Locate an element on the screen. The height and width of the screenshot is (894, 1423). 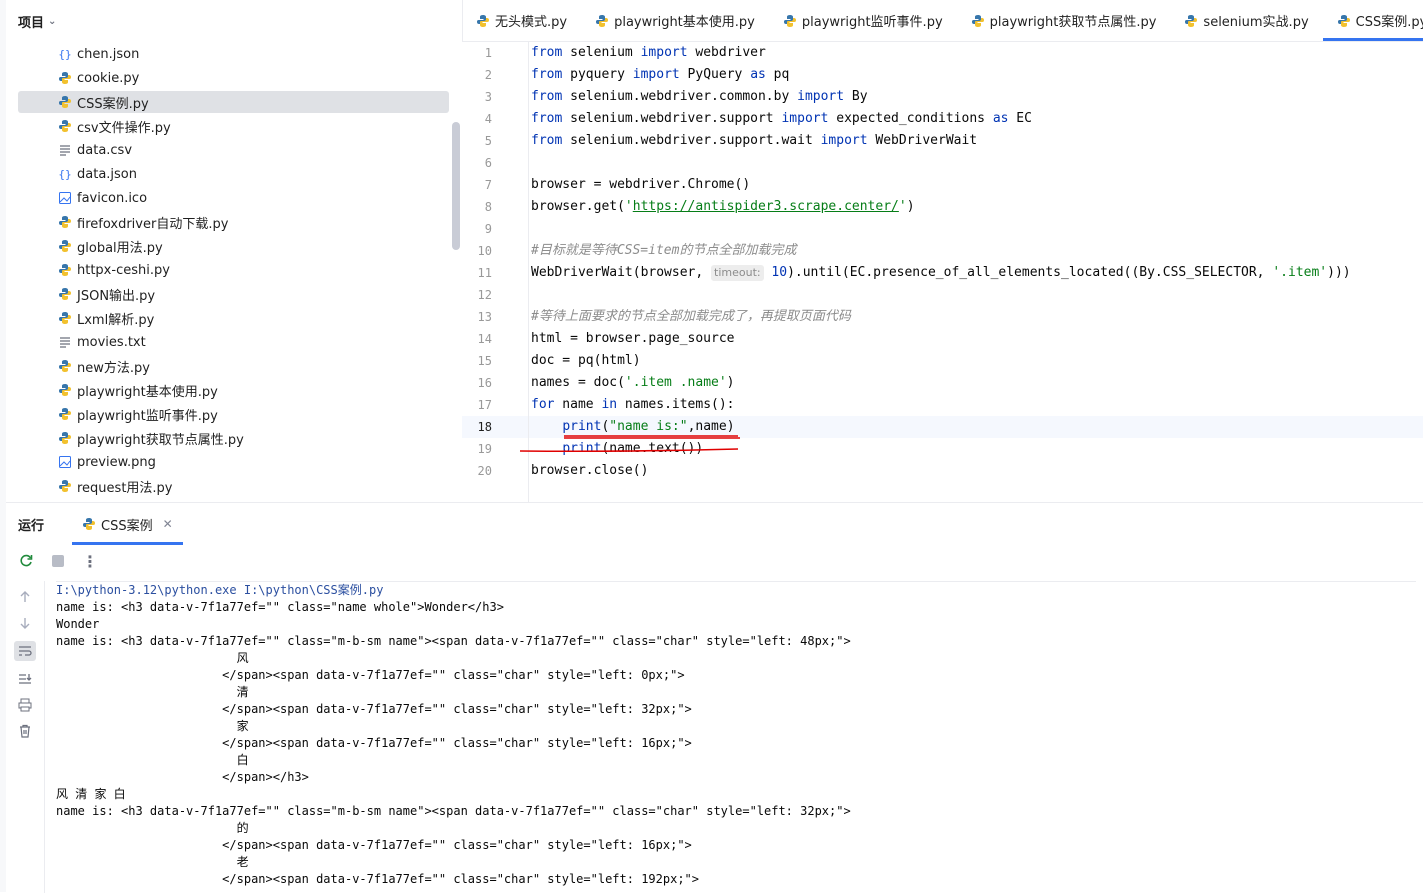
file-name: csv文件操作.py is located at coordinates (124, 128).